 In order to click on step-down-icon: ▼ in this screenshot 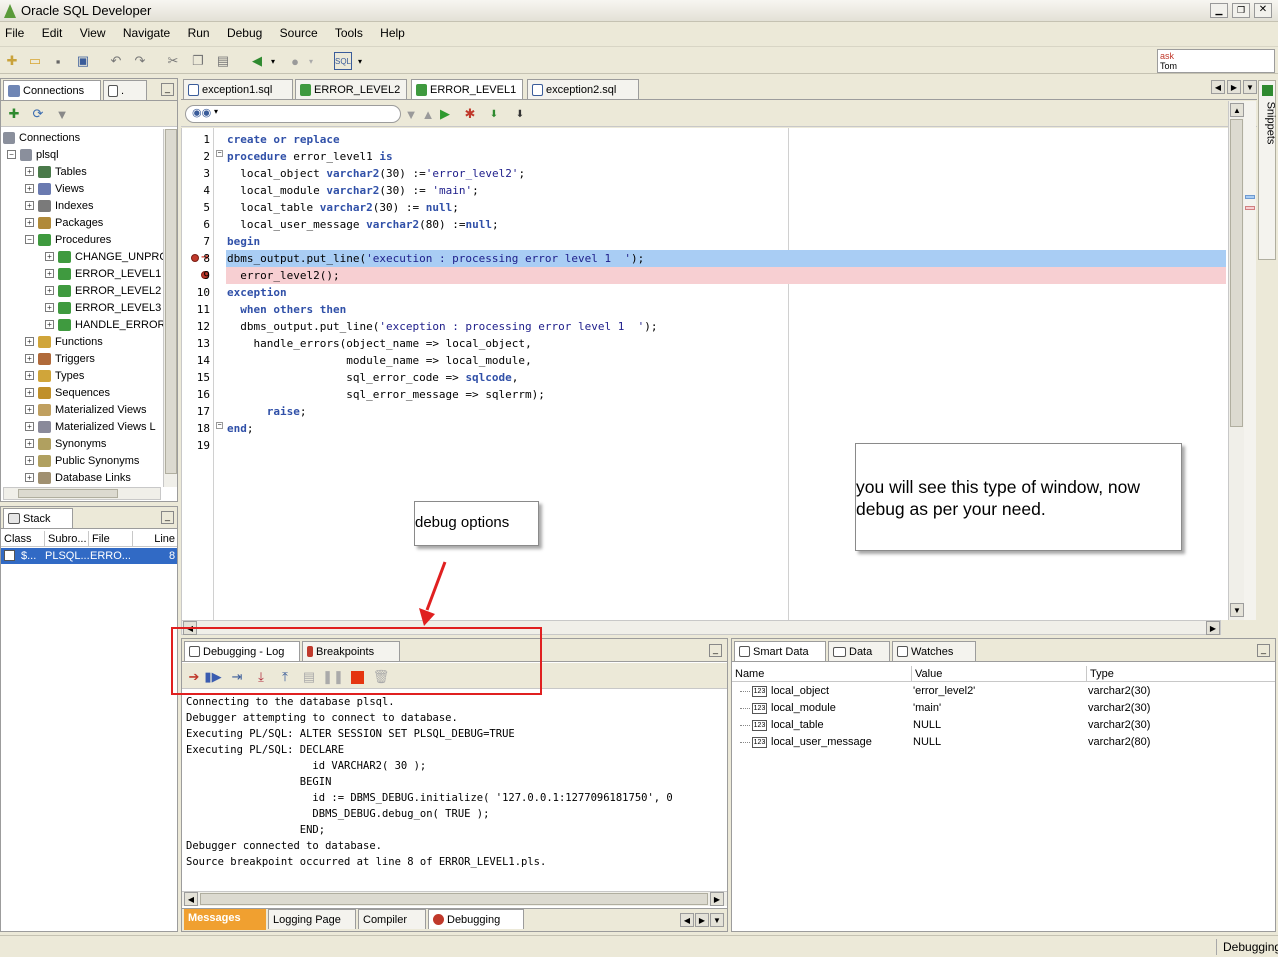, I will do `click(411, 114)`.